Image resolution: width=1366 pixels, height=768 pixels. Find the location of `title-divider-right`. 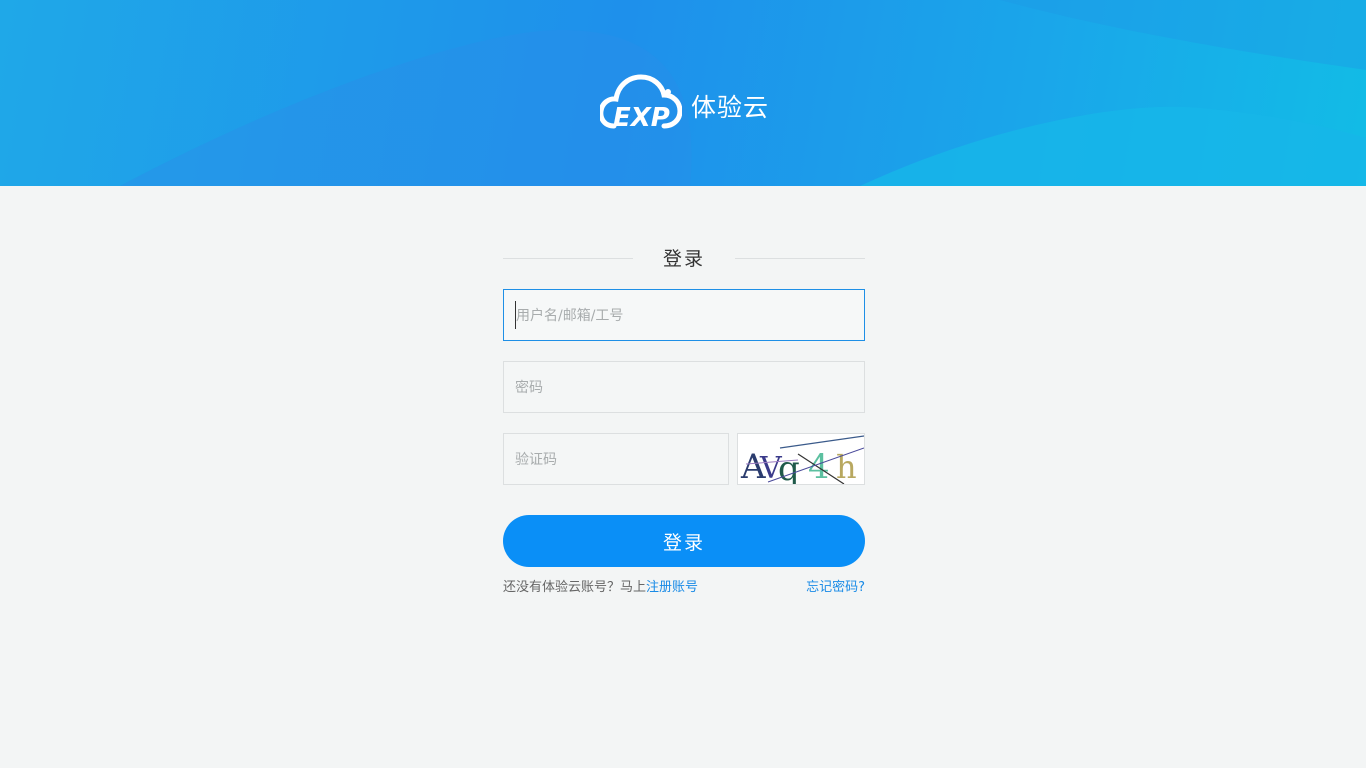

title-divider-right is located at coordinates (800, 258).